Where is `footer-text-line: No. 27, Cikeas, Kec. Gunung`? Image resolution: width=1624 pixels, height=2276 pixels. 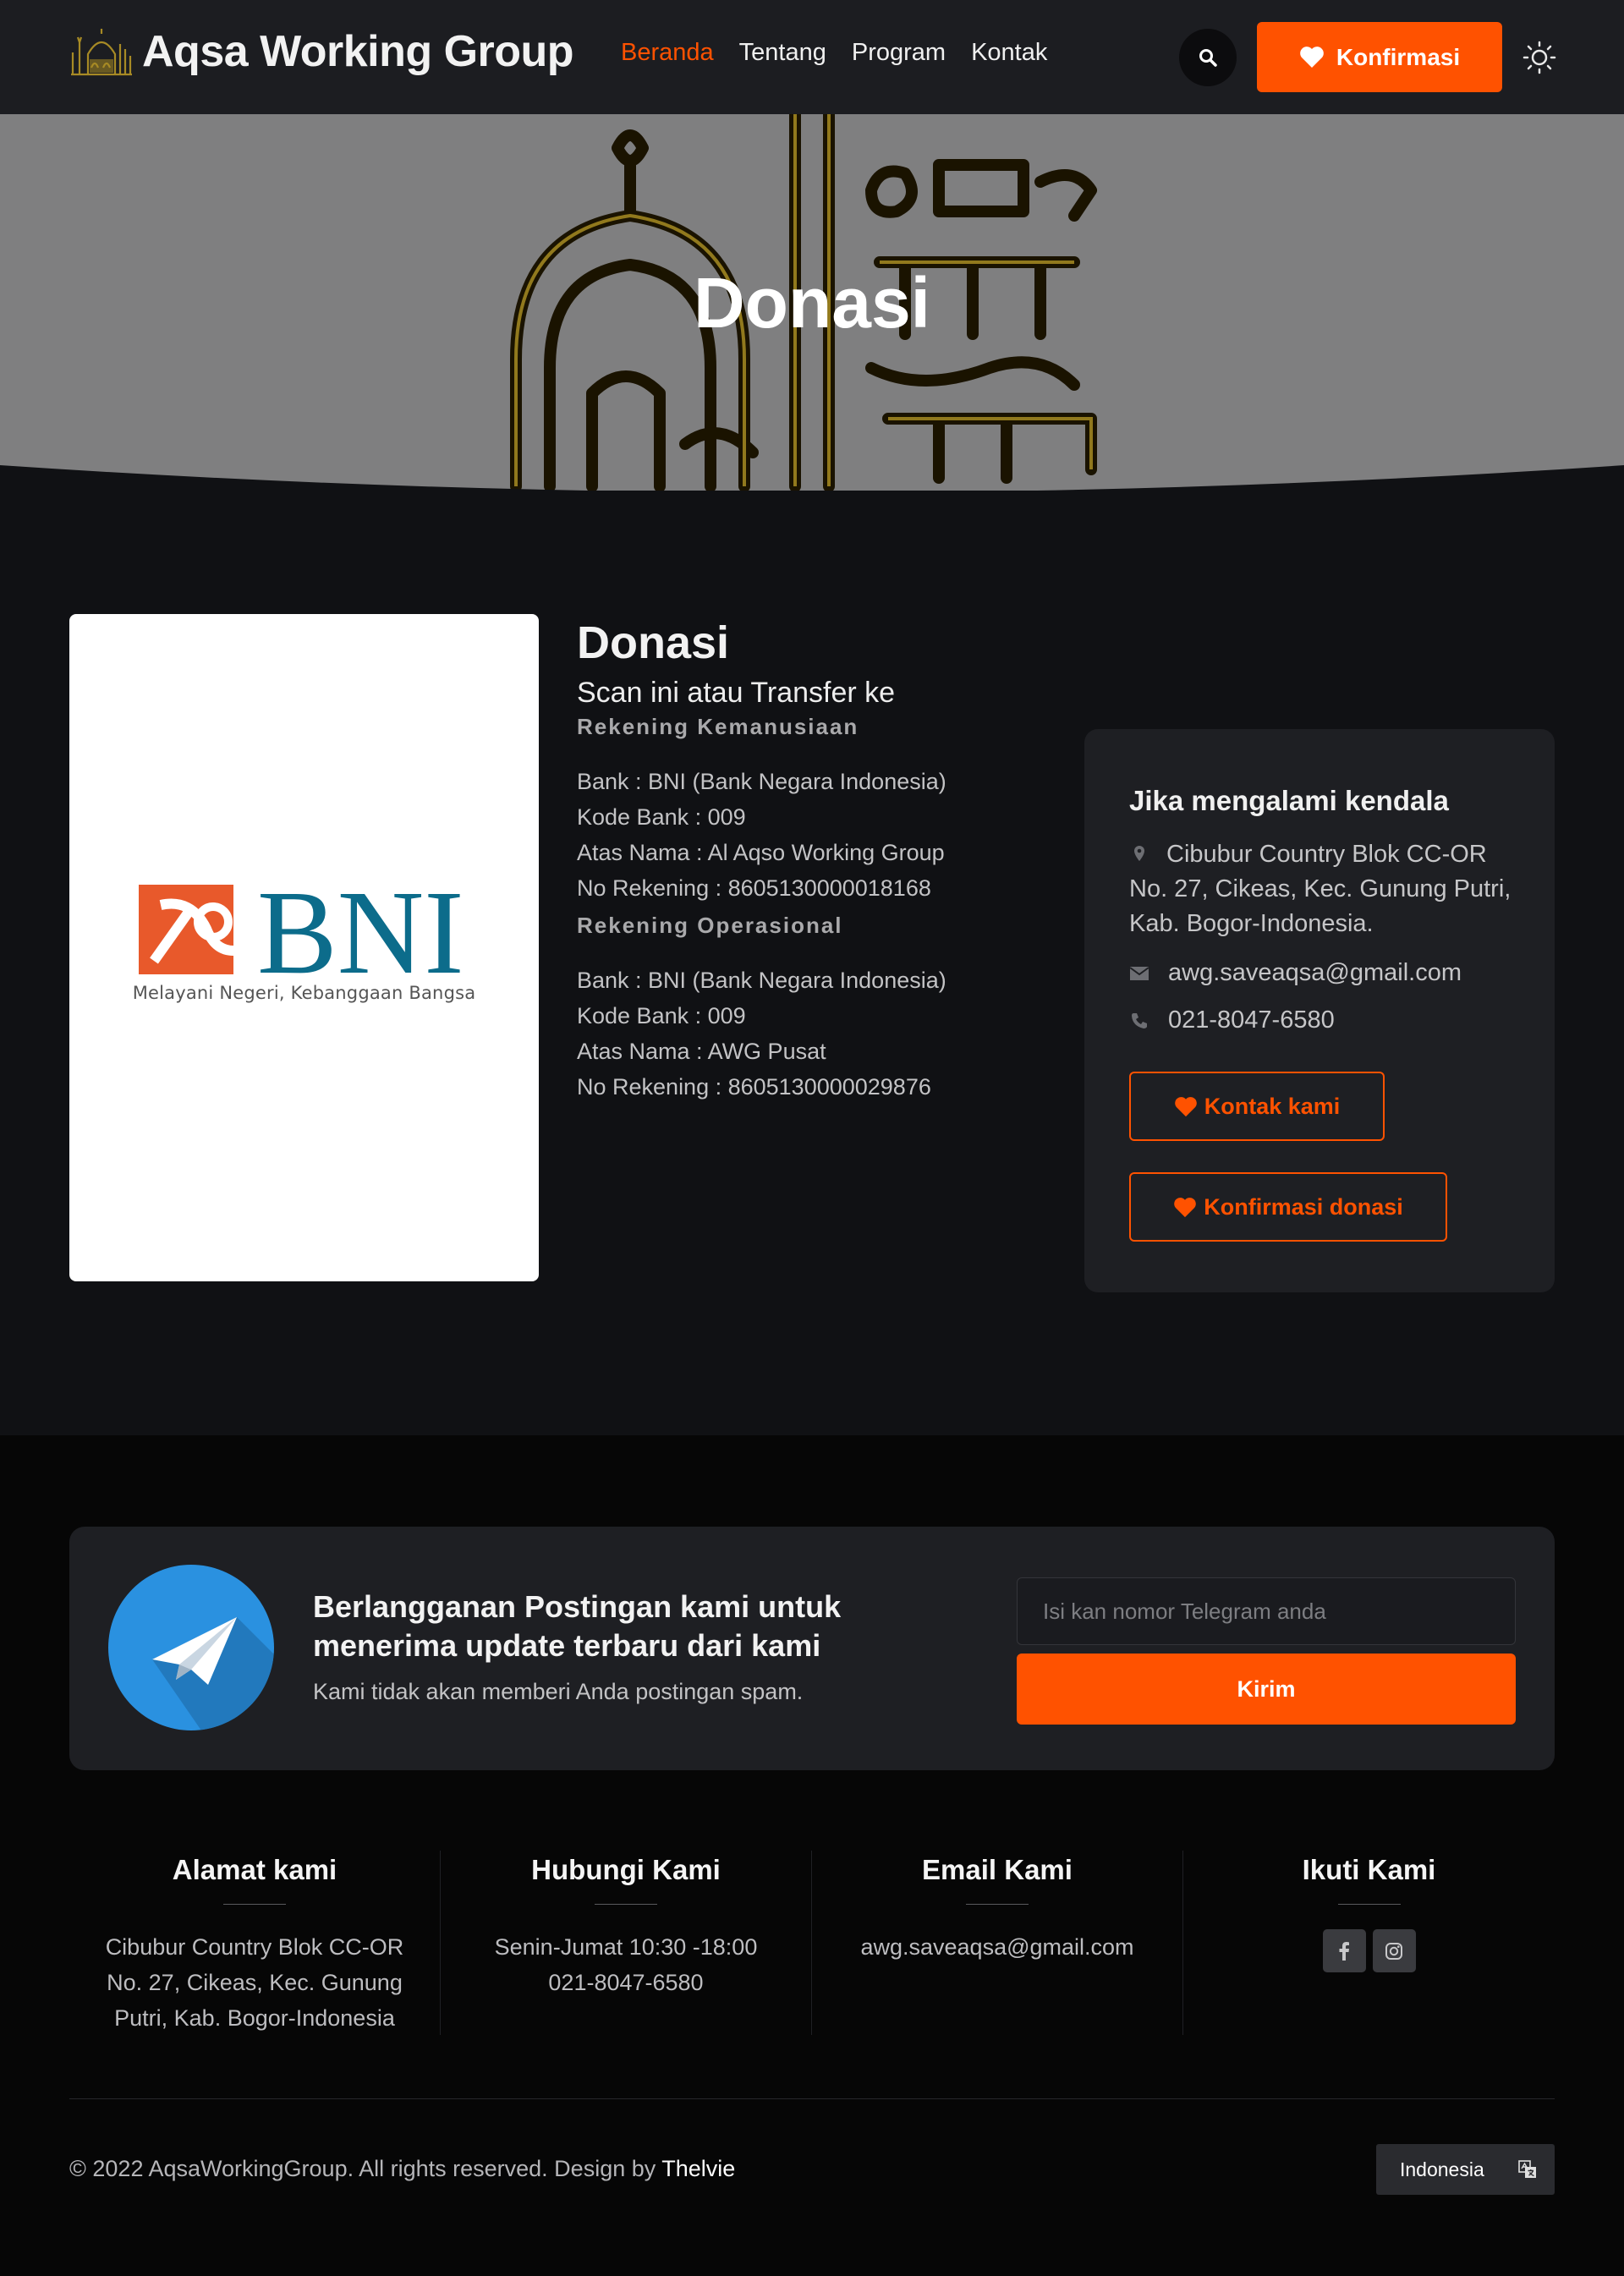 footer-text-line: No. 27, Cikeas, Kec. Gunung is located at coordinates (255, 1983).